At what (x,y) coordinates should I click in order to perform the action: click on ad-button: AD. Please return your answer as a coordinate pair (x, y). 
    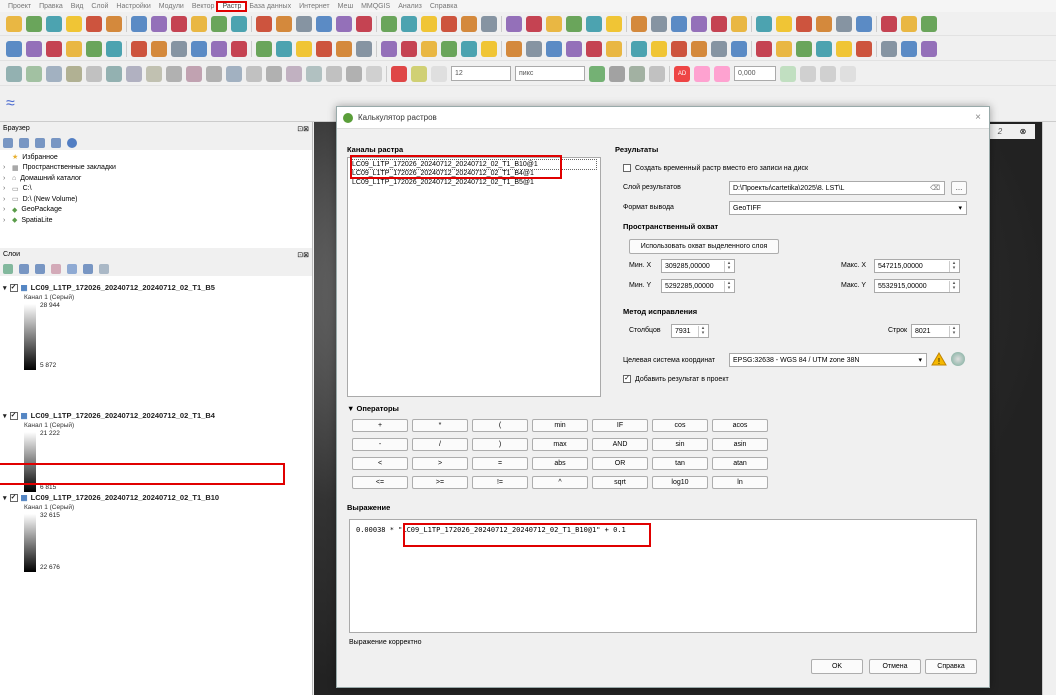
    Looking at the image, I should click on (682, 73).